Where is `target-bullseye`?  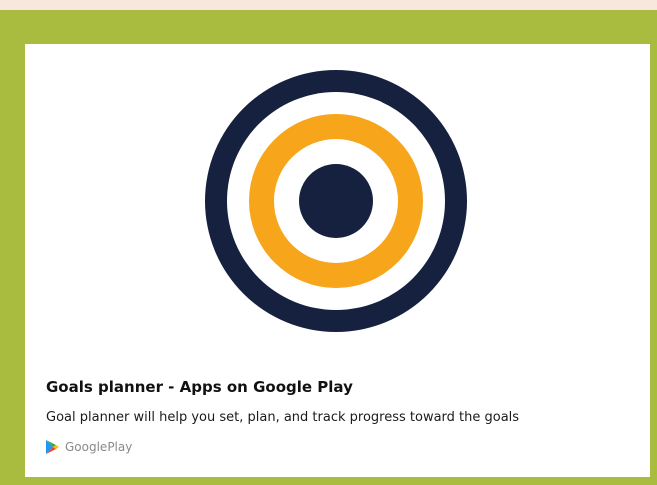 target-bullseye is located at coordinates (336, 201).